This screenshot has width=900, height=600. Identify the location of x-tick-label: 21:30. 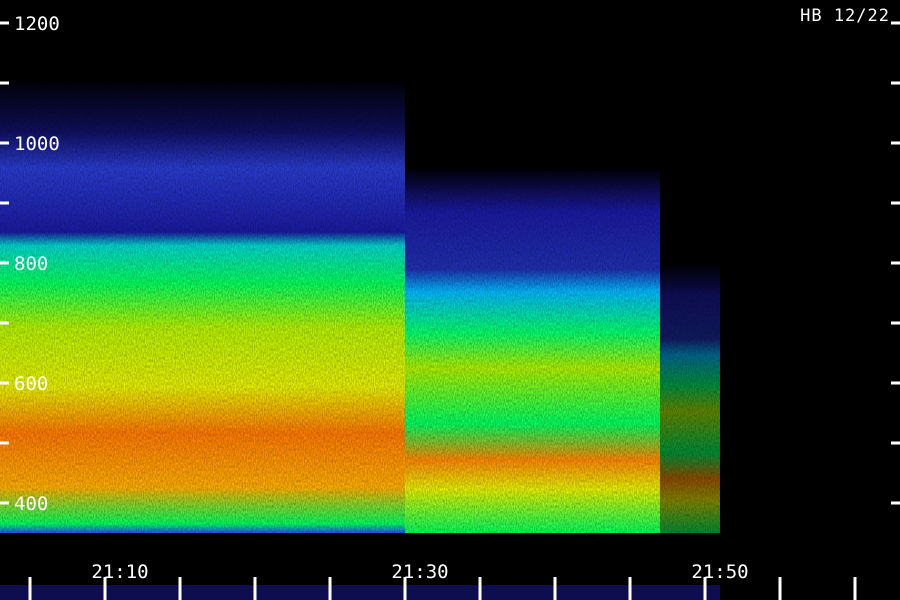
(419, 572).